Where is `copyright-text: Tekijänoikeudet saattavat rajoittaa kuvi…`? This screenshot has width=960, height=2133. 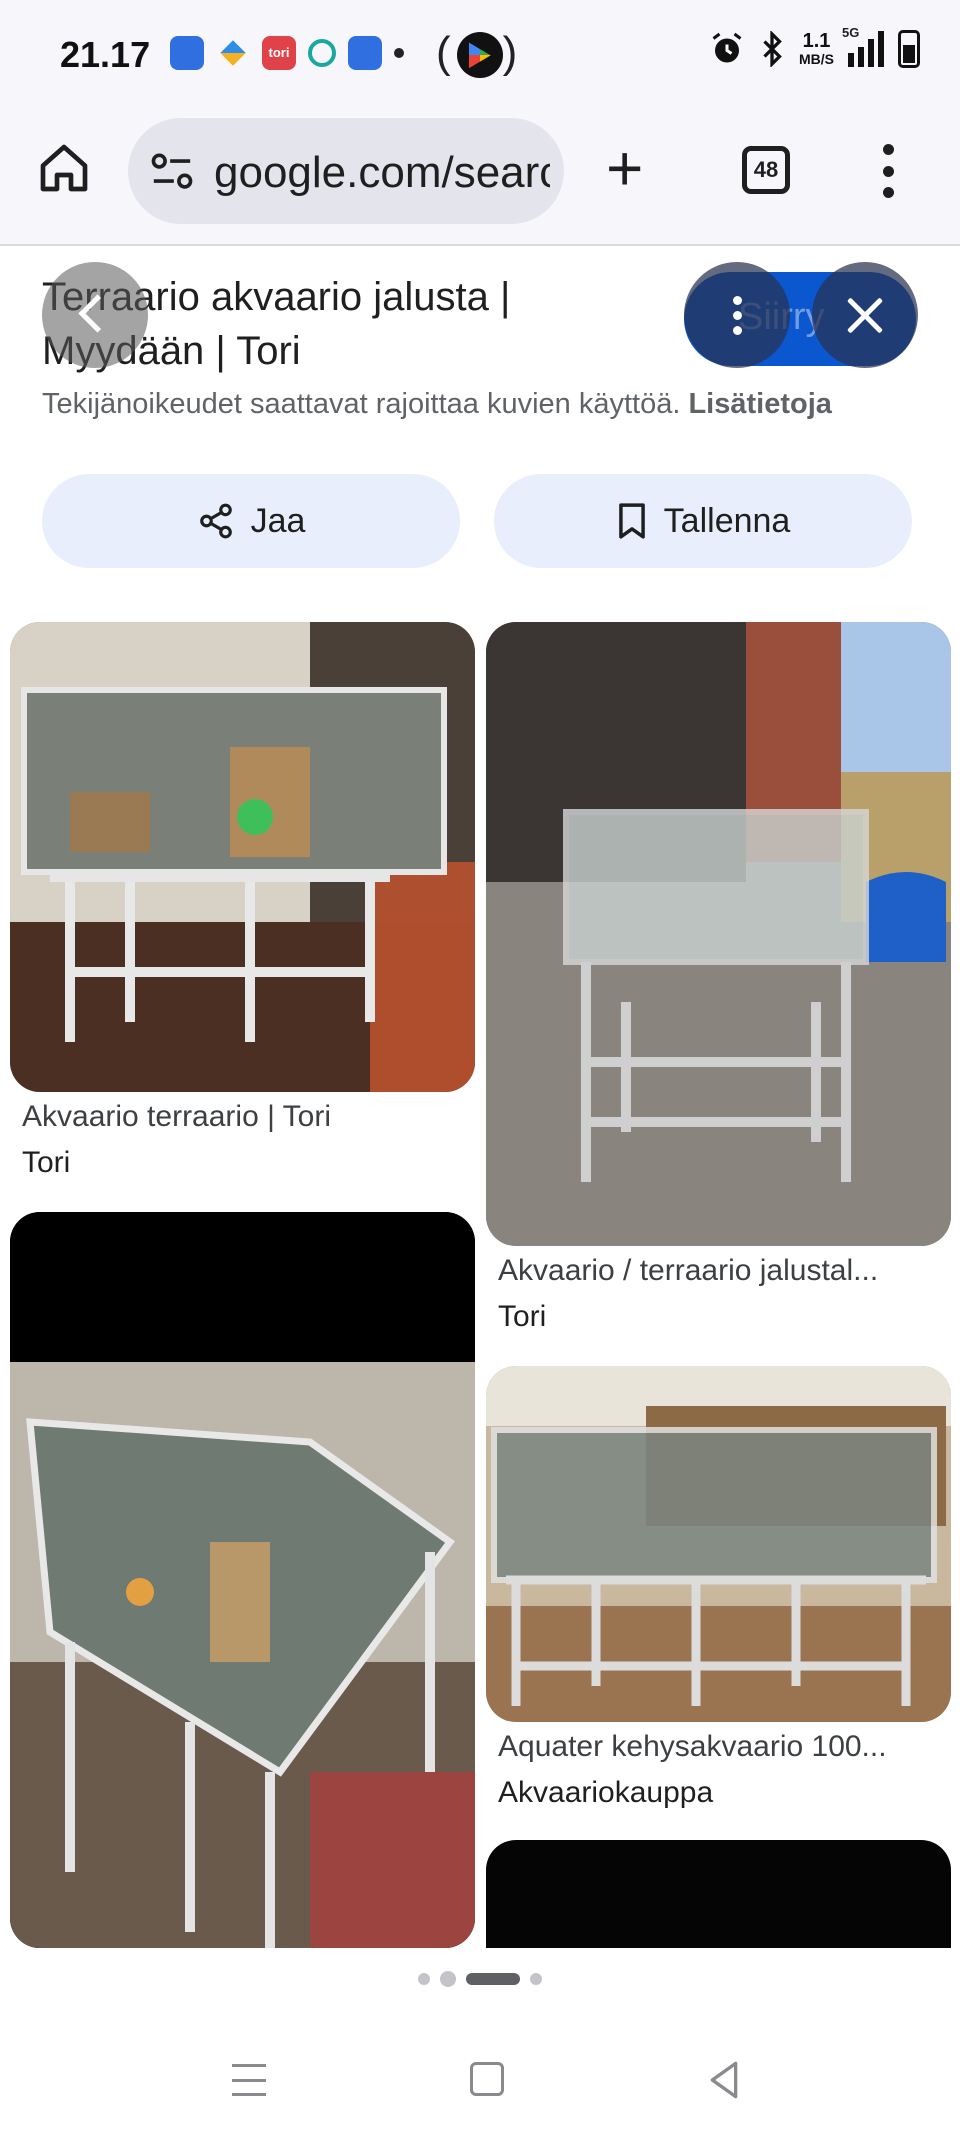
copyright-text: Tekijänoikeudet saattavat rajoittaa kuvi… is located at coordinates (361, 404).